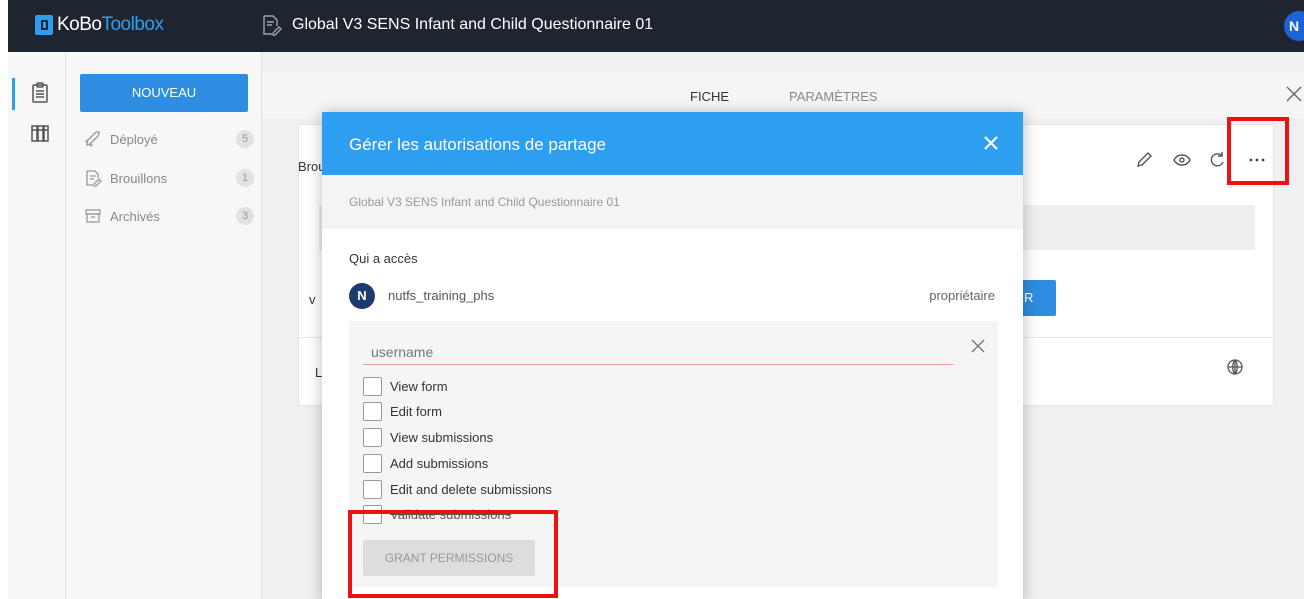 The width and height of the screenshot is (1304, 599). What do you see at coordinates (962, 295) in the screenshot?
I see `owner-role: propriétaire` at bounding box center [962, 295].